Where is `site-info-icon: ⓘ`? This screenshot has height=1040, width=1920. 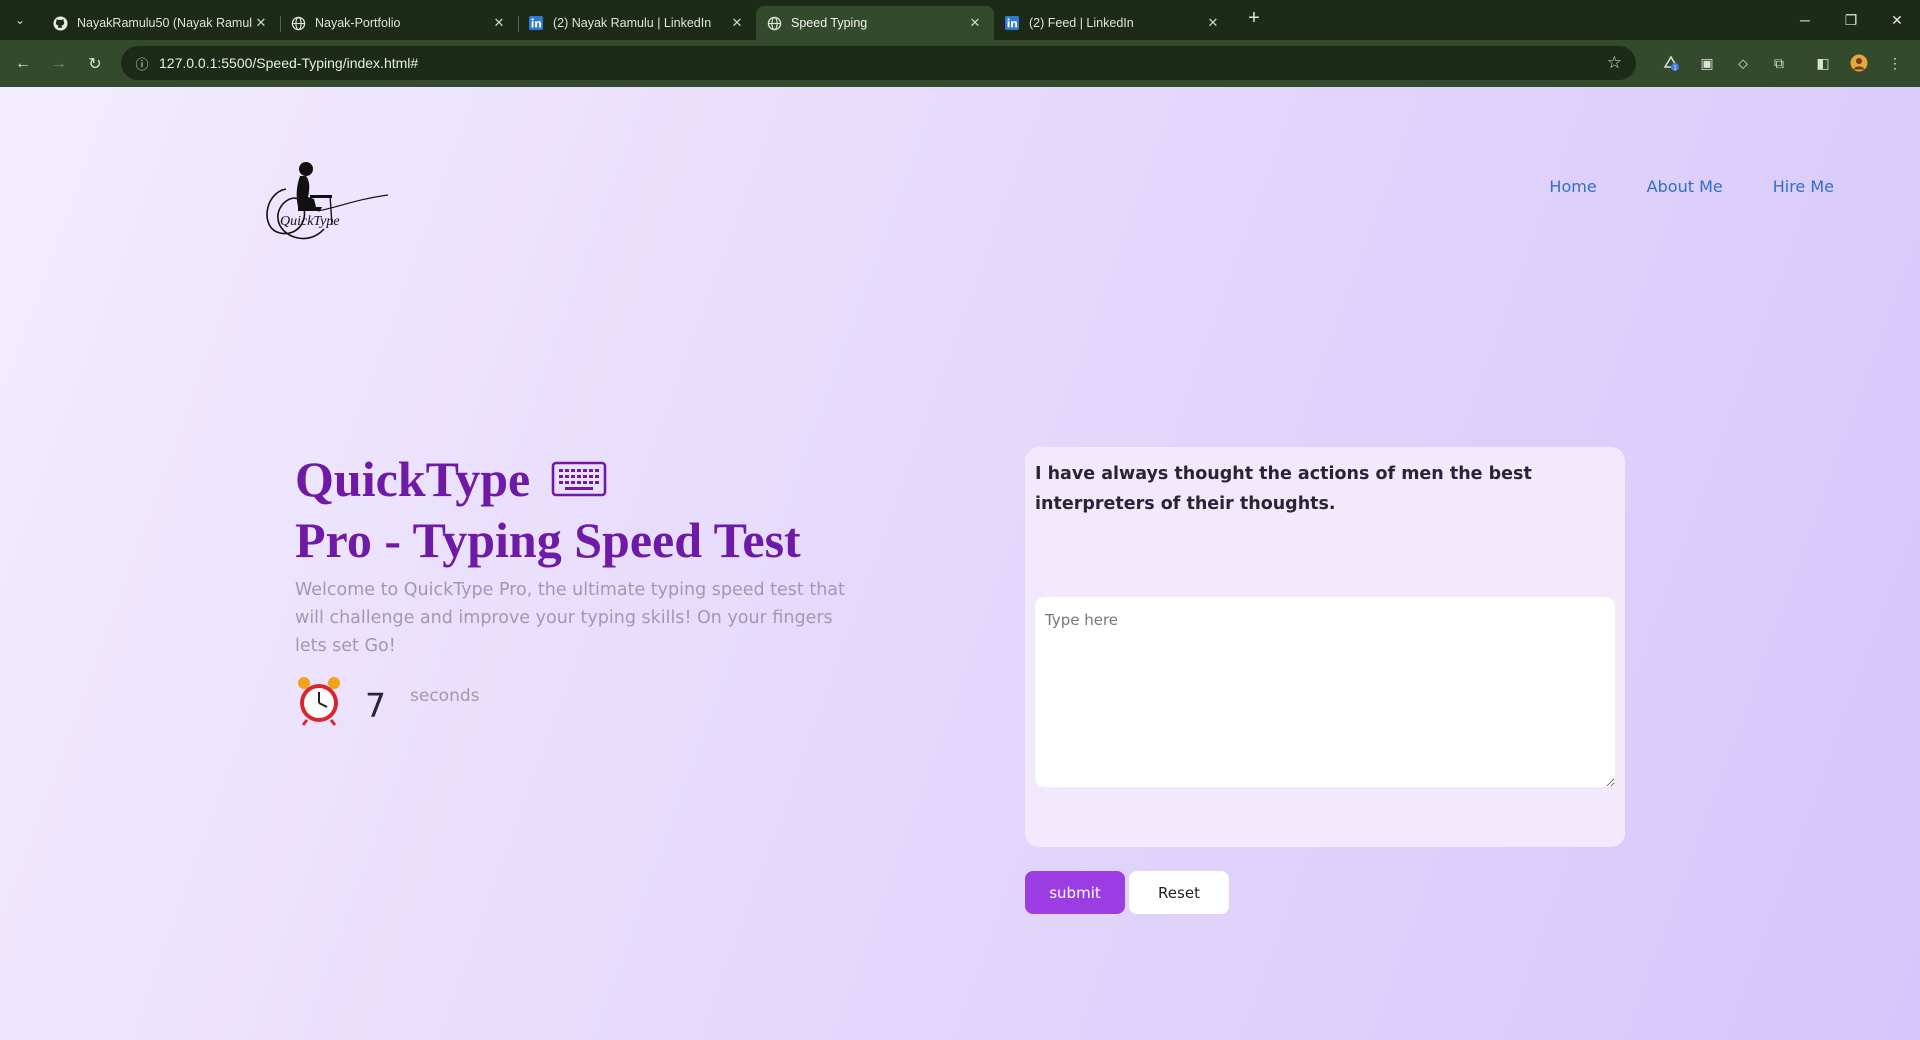 site-info-icon: ⓘ is located at coordinates (142, 63).